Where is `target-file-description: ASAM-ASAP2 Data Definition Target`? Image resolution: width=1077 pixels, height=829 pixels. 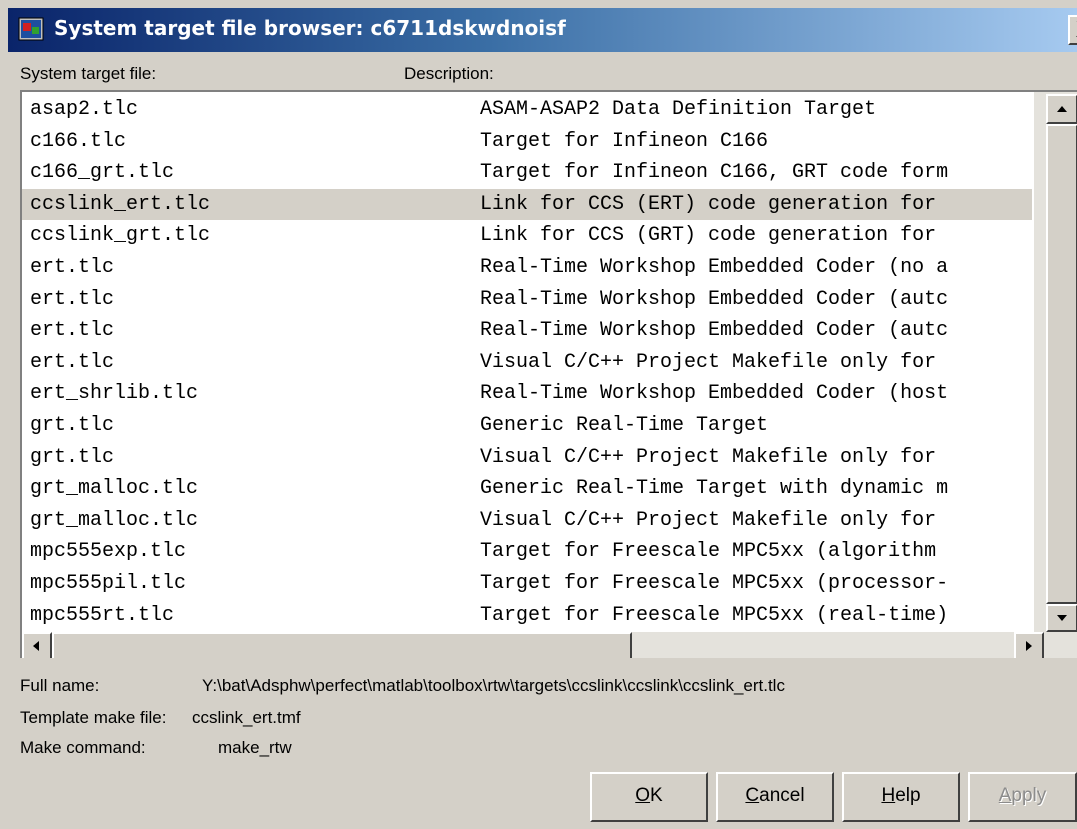 target-file-description: ASAM-ASAP2 Data Definition Target is located at coordinates (678, 109).